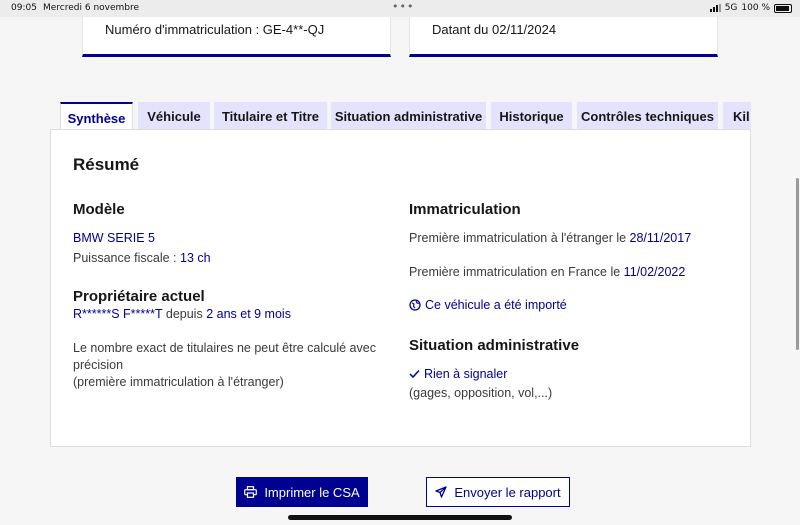  Describe the element at coordinates (400, 517) in the screenshot. I see `home-indicator` at that location.